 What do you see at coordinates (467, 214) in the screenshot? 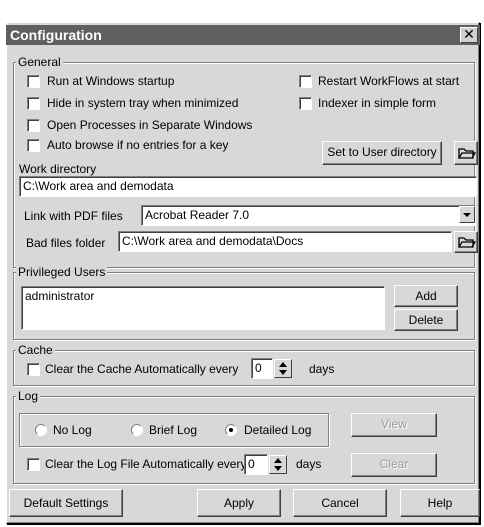
I see `chevron-down-icon` at bounding box center [467, 214].